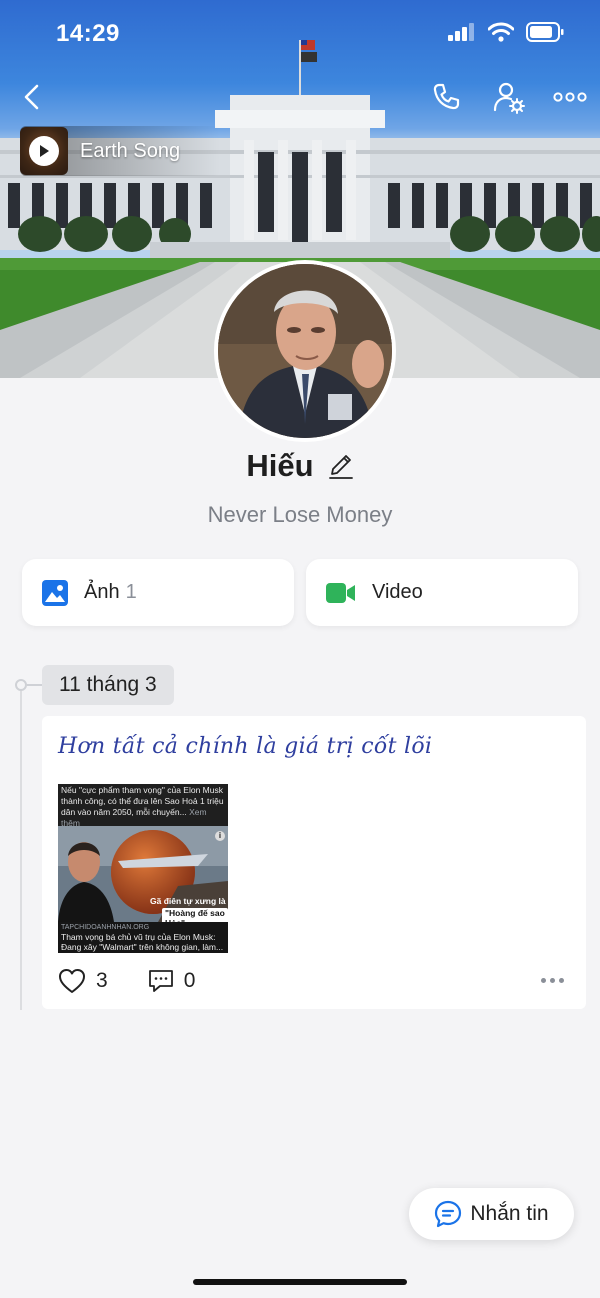 The height and width of the screenshot is (1298, 600). What do you see at coordinates (21, 685) in the screenshot?
I see `timeline-dot` at bounding box center [21, 685].